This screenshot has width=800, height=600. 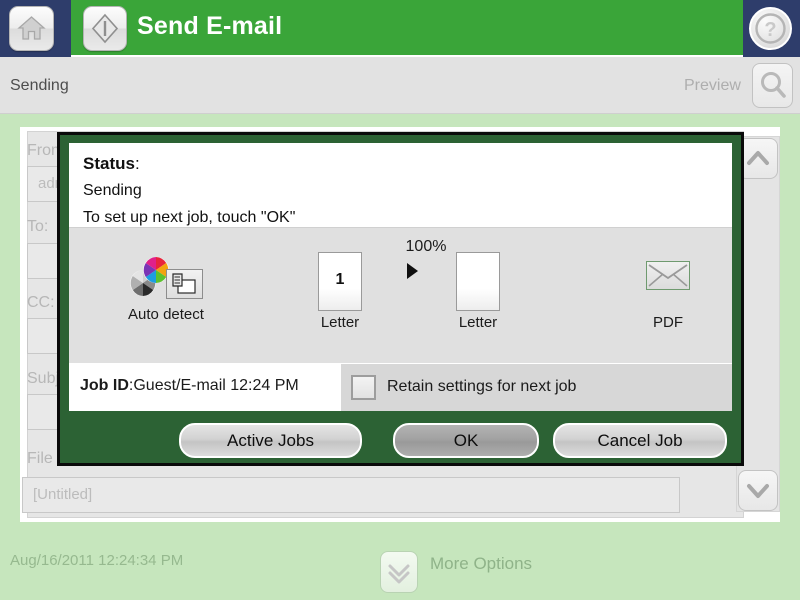 I want to click on status-title: Status:, so click(x=111, y=164).